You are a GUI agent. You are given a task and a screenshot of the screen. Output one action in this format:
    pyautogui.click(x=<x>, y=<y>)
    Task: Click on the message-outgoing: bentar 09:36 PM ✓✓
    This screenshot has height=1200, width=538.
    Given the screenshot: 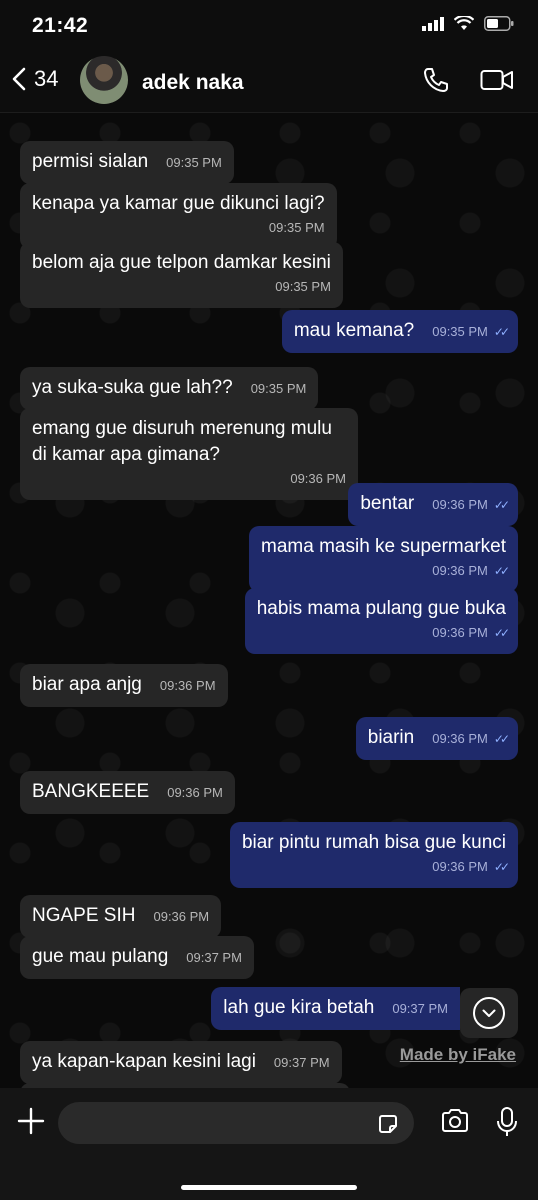 What is the action you would take?
    pyautogui.click(x=433, y=504)
    